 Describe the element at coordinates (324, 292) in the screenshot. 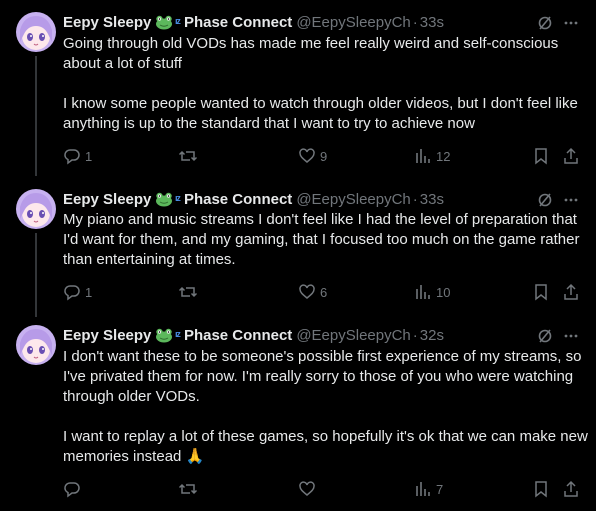

I see `like-count: 6` at that location.